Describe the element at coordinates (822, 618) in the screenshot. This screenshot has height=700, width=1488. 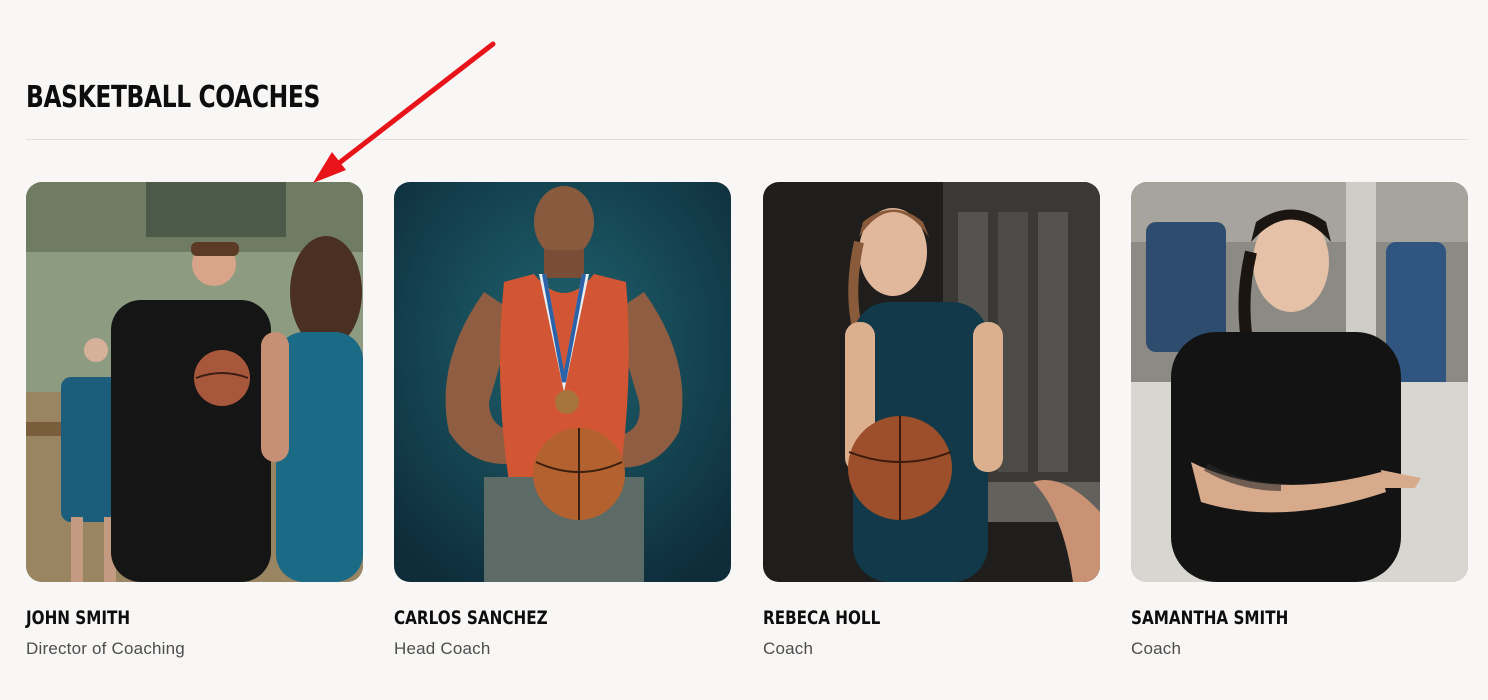
I see `coach-name: REBECA HOLL` at that location.